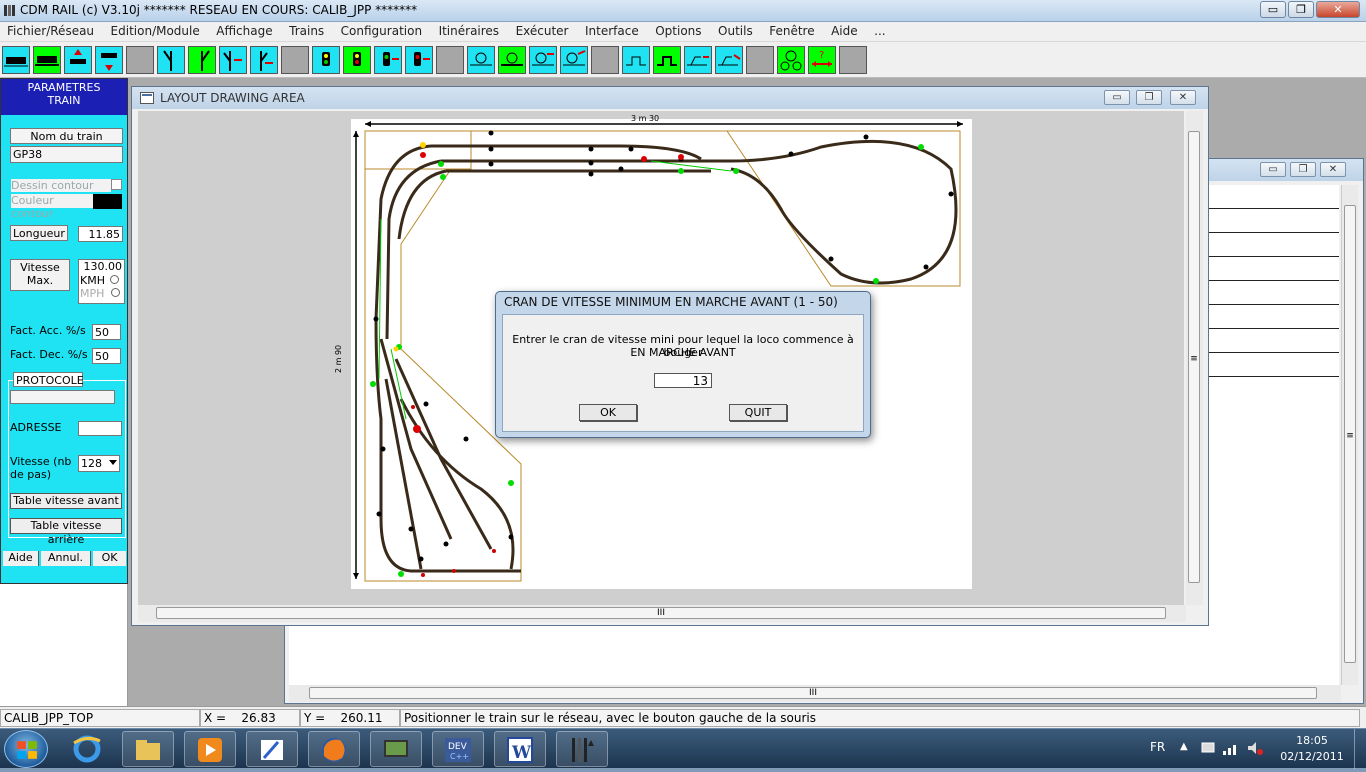 The height and width of the screenshot is (772, 1366). I want to click on secondary-vscrollbar: ≡, so click(1349, 435).